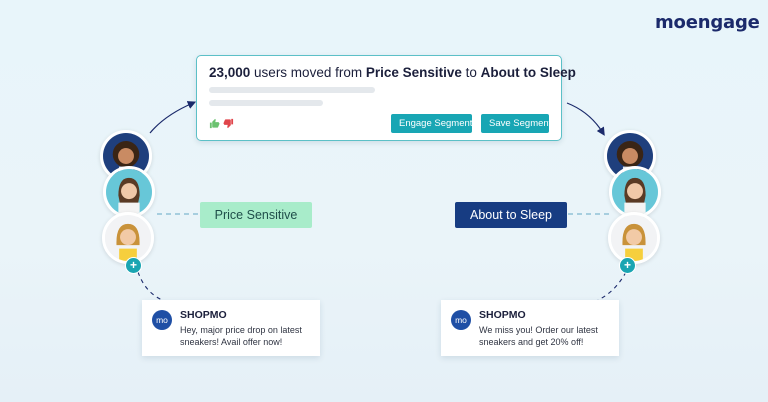  What do you see at coordinates (516, 123) in the screenshot?
I see `save-segment-button: Save Segment` at bounding box center [516, 123].